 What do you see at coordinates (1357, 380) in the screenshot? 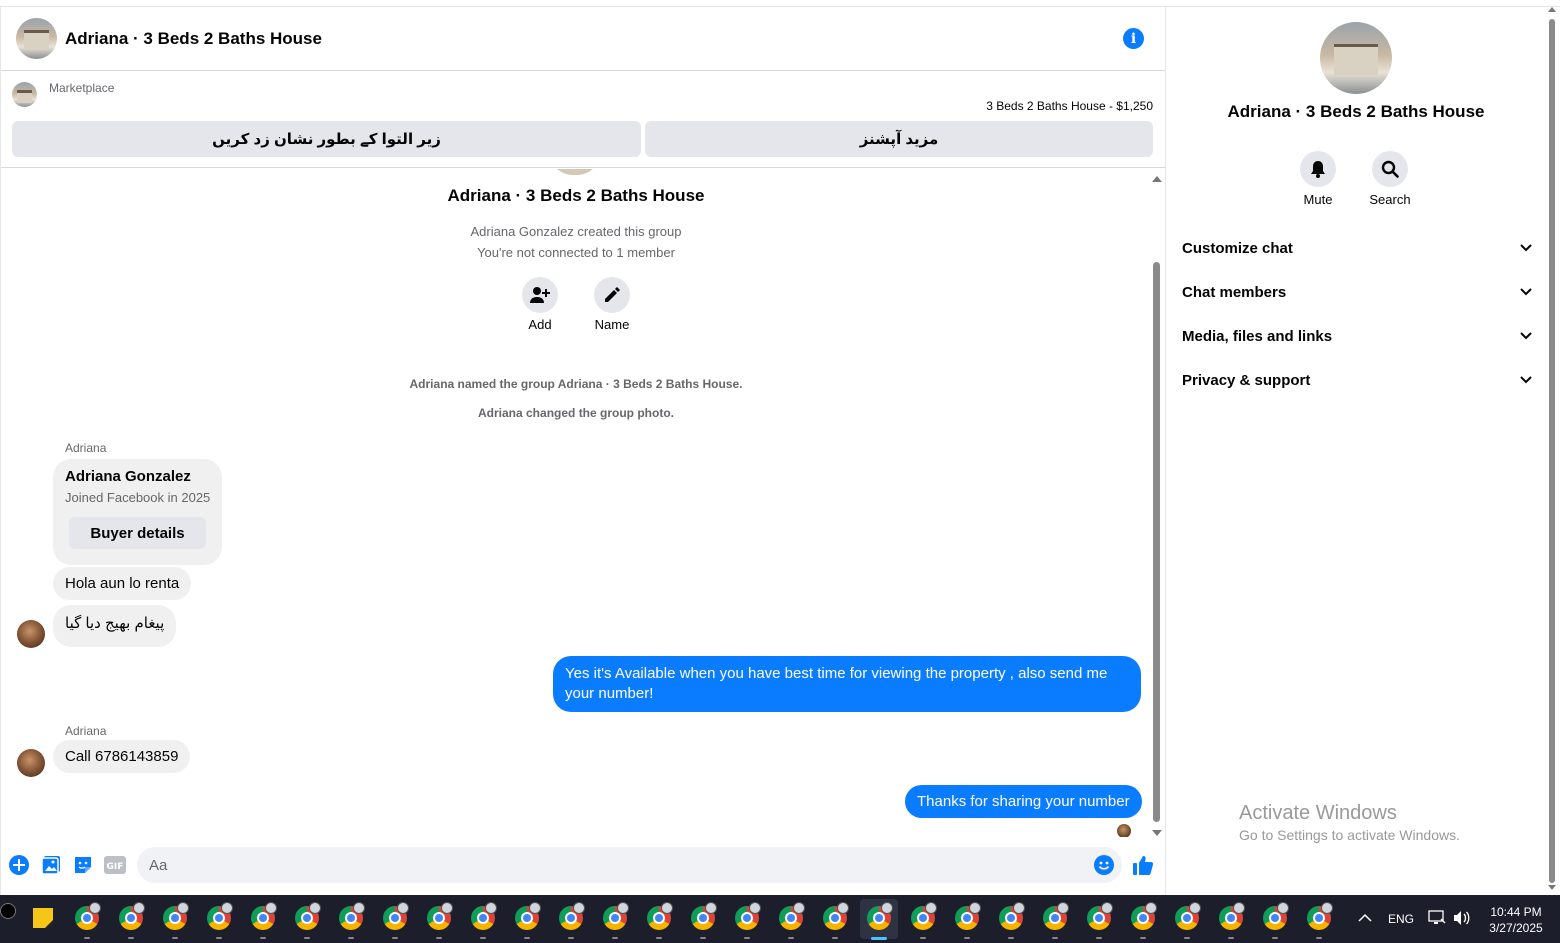
I see `section-privacy-support: Privacy & support` at bounding box center [1357, 380].